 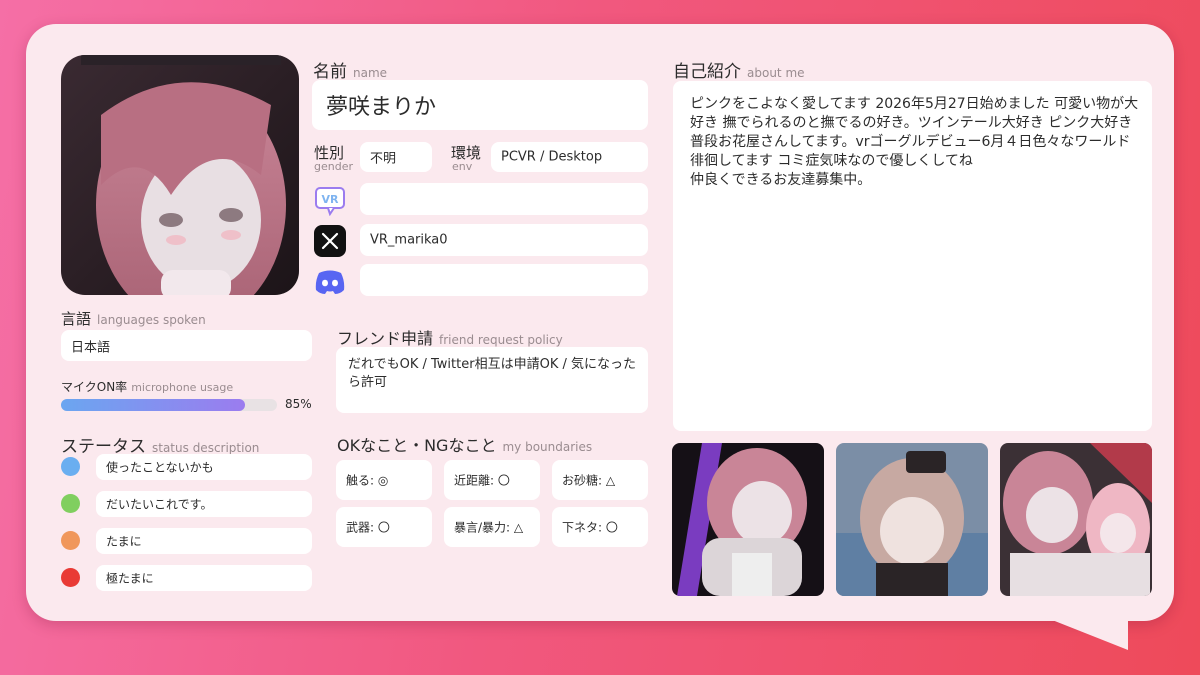 What do you see at coordinates (147, 387) in the screenshot?
I see `mic-label: マイクON率 microphone usage` at bounding box center [147, 387].